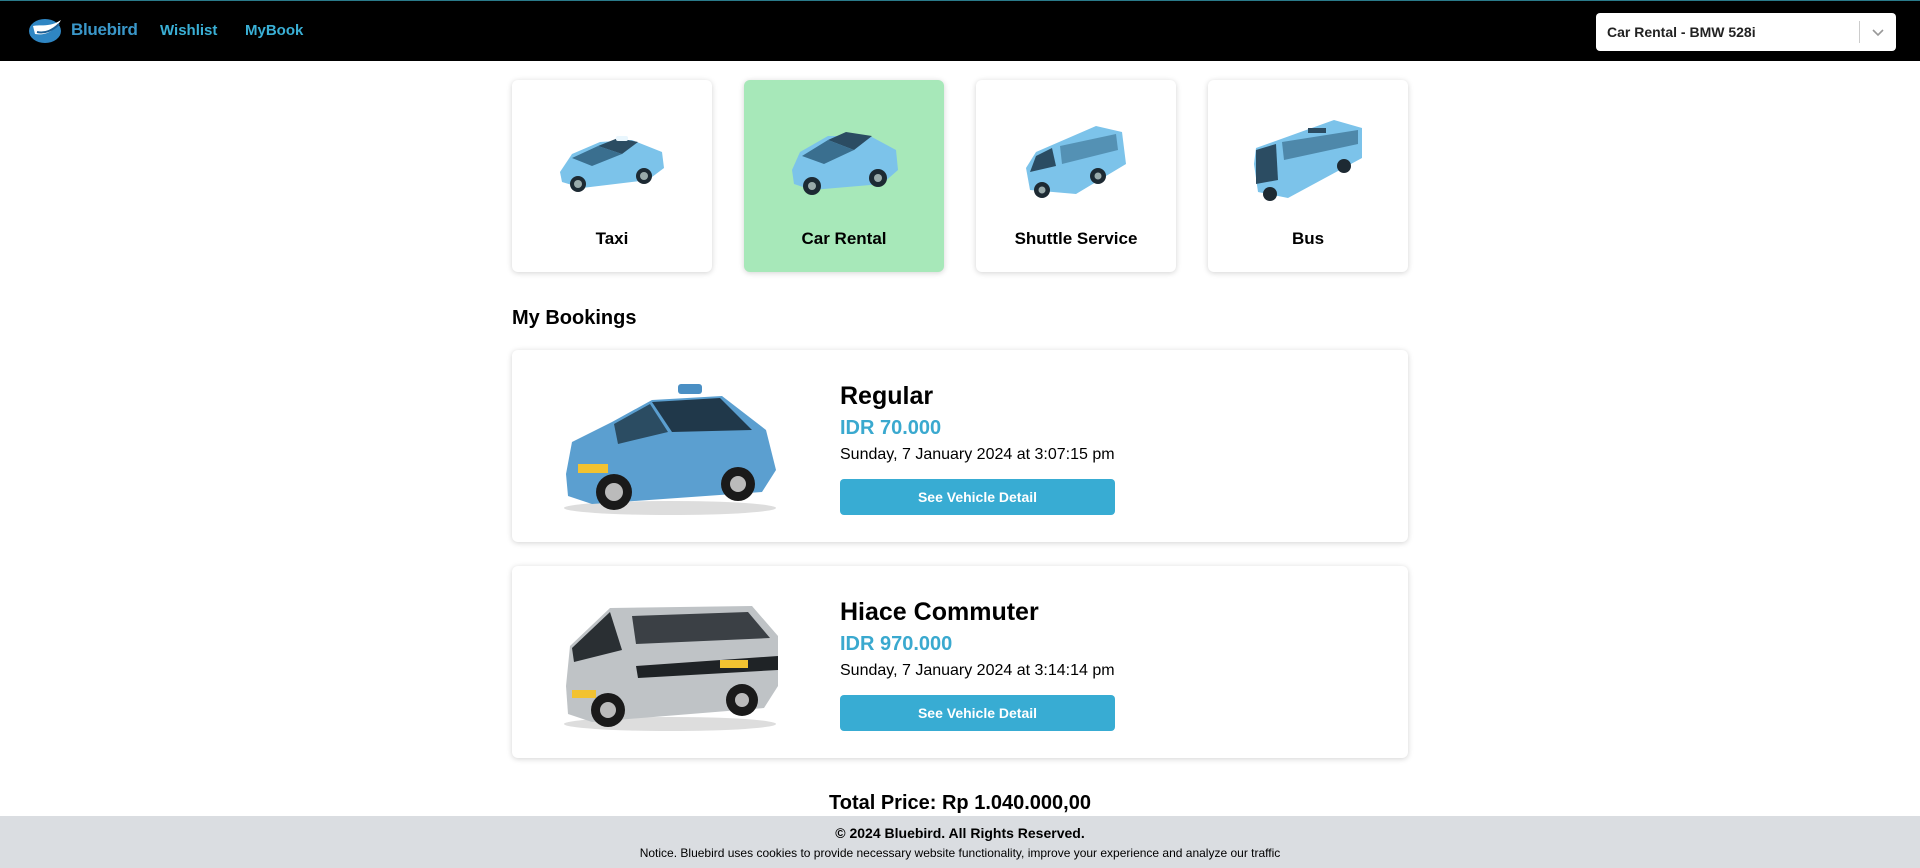  Describe the element at coordinates (1878, 32) in the screenshot. I see `chevron-down-icon` at that location.